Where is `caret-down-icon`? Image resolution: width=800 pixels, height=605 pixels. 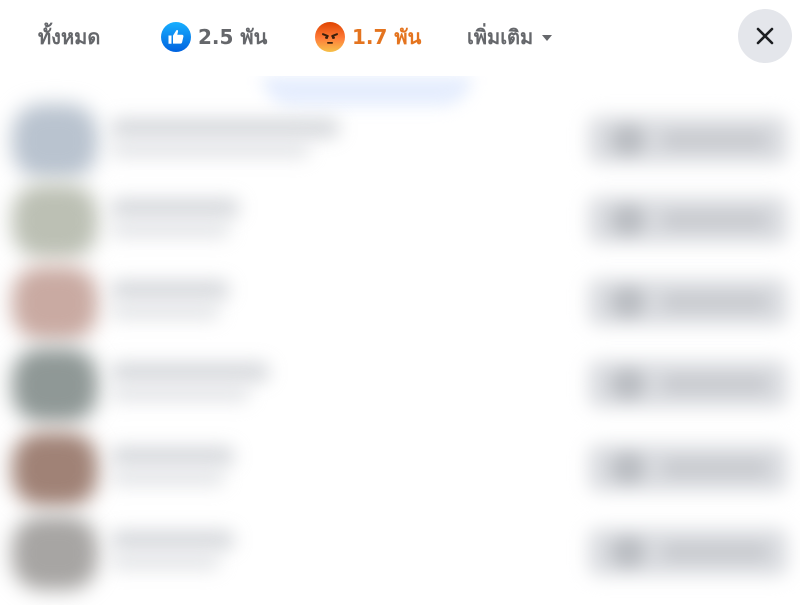 caret-down-icon is located at coordinates (547, 38).